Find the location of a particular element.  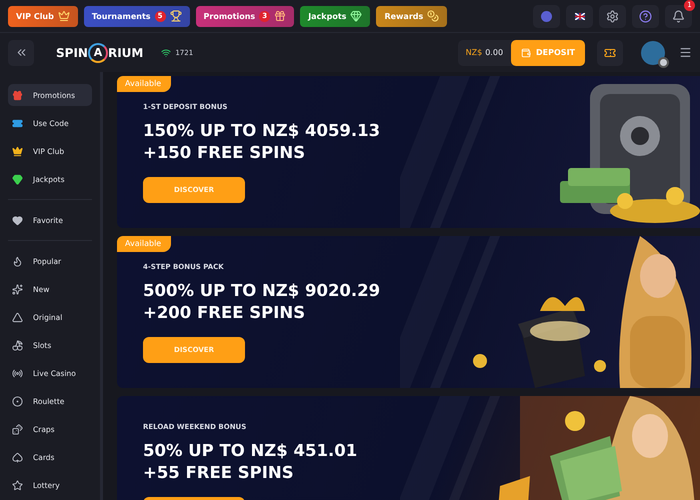

flag-icon is located at coordinates (579, 16).